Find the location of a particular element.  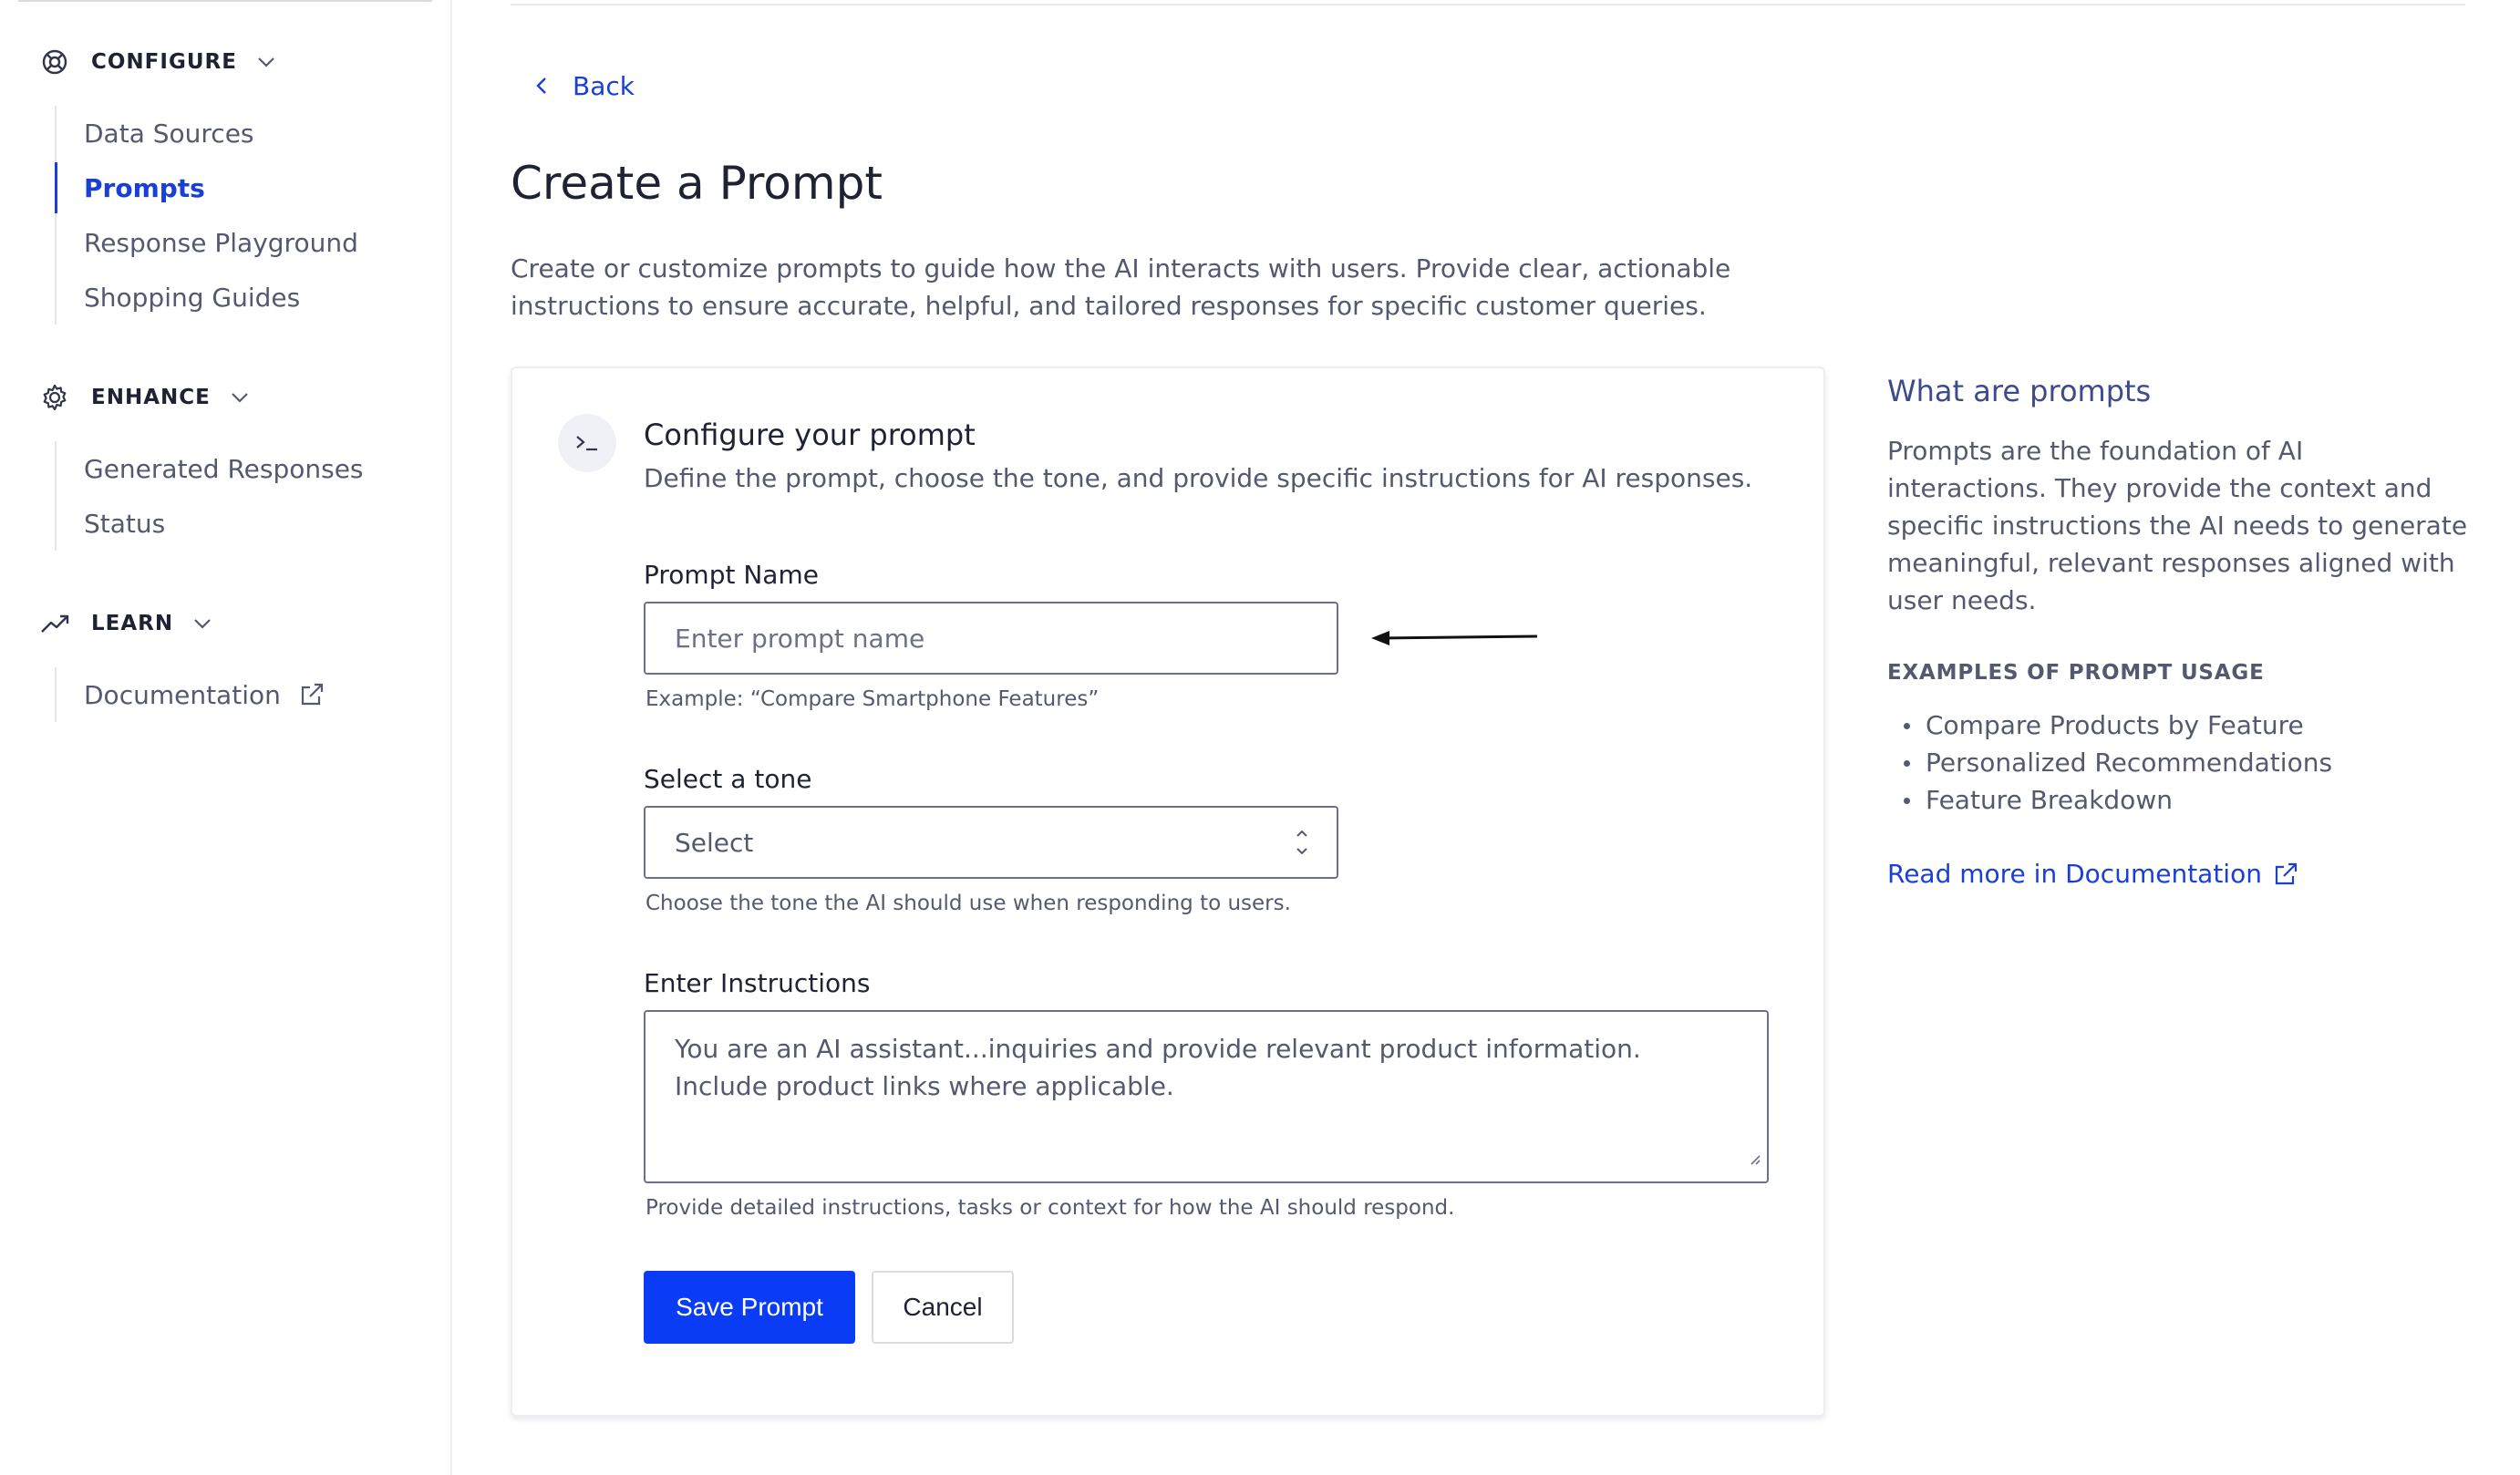

trending-up-icon is located at coordinates (54, 623).